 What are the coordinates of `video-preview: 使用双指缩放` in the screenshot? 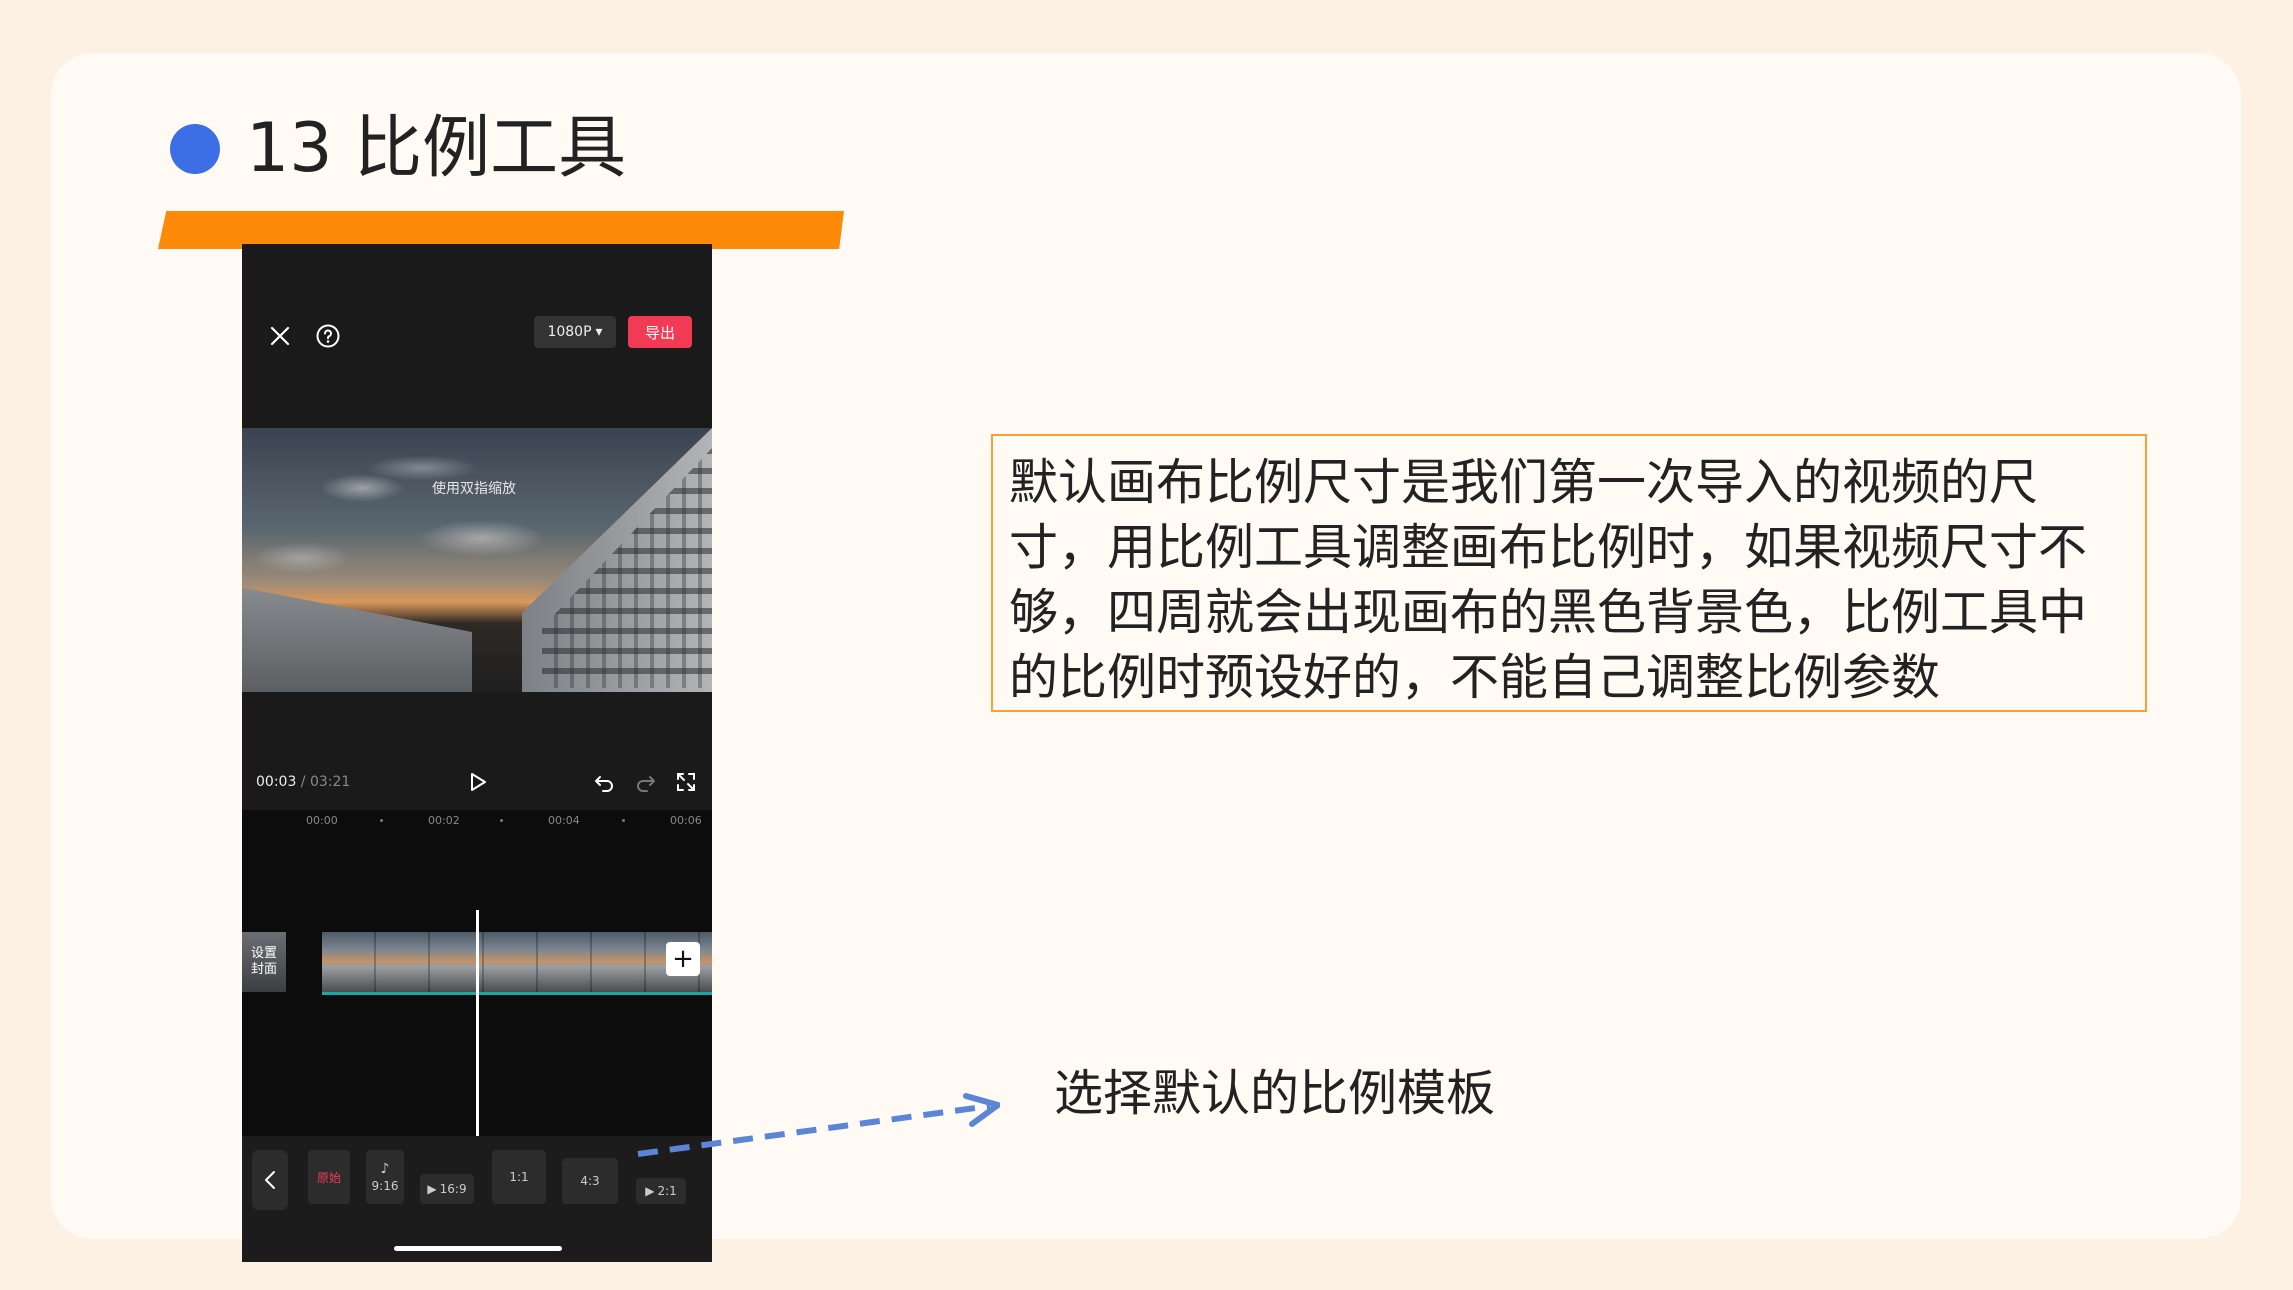 It's located at (477, 560).